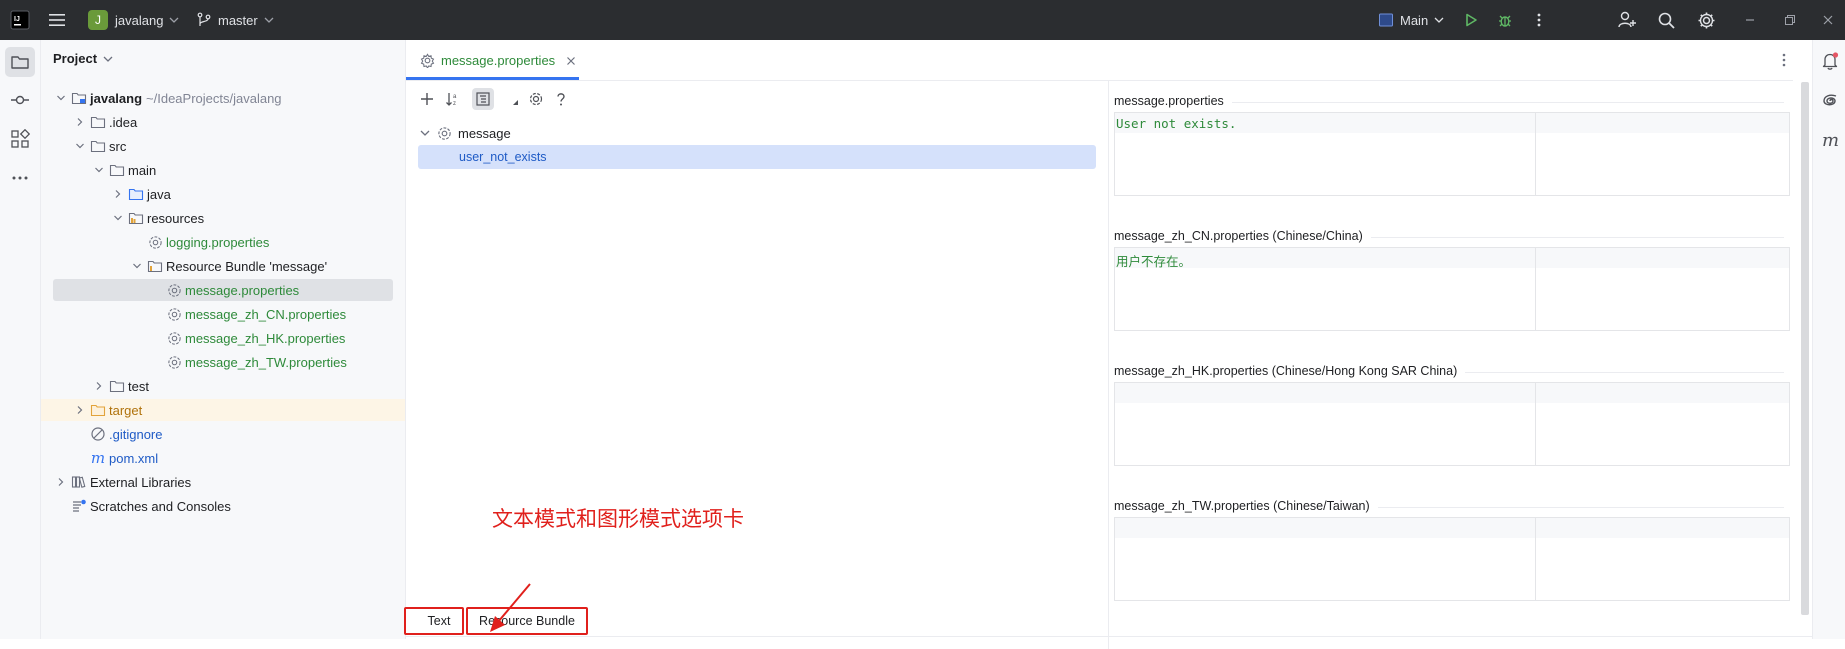 The height and width of the screenshot is (649, 1845). I want to click on svg-text: a, so click(455, 97).